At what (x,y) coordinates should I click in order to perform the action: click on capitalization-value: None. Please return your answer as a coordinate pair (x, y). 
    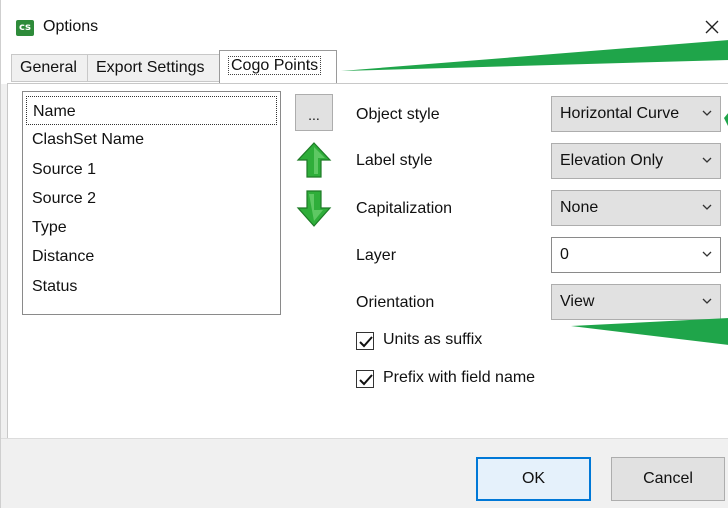
    Looking at the image, I should click on (579, 207).